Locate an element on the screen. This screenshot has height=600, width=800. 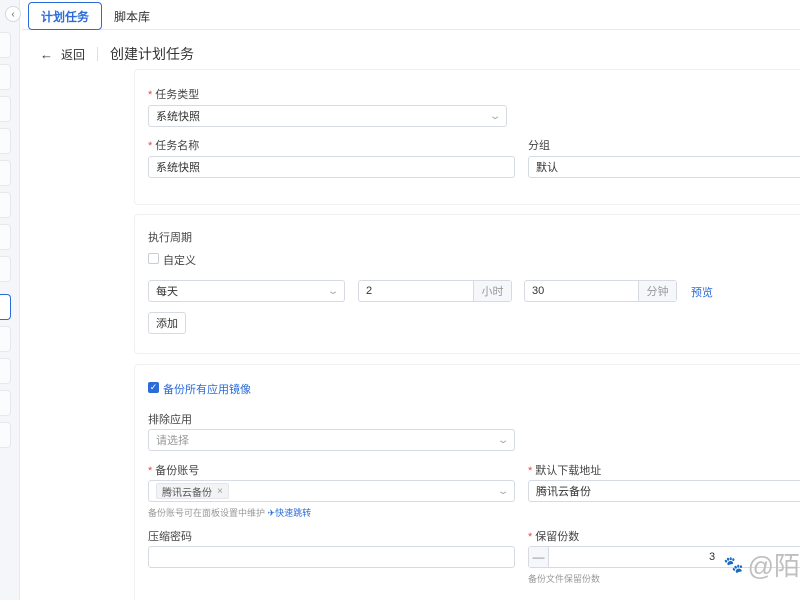
account-tag: 腾讯云备份 × is located at coordinates (192, 491).